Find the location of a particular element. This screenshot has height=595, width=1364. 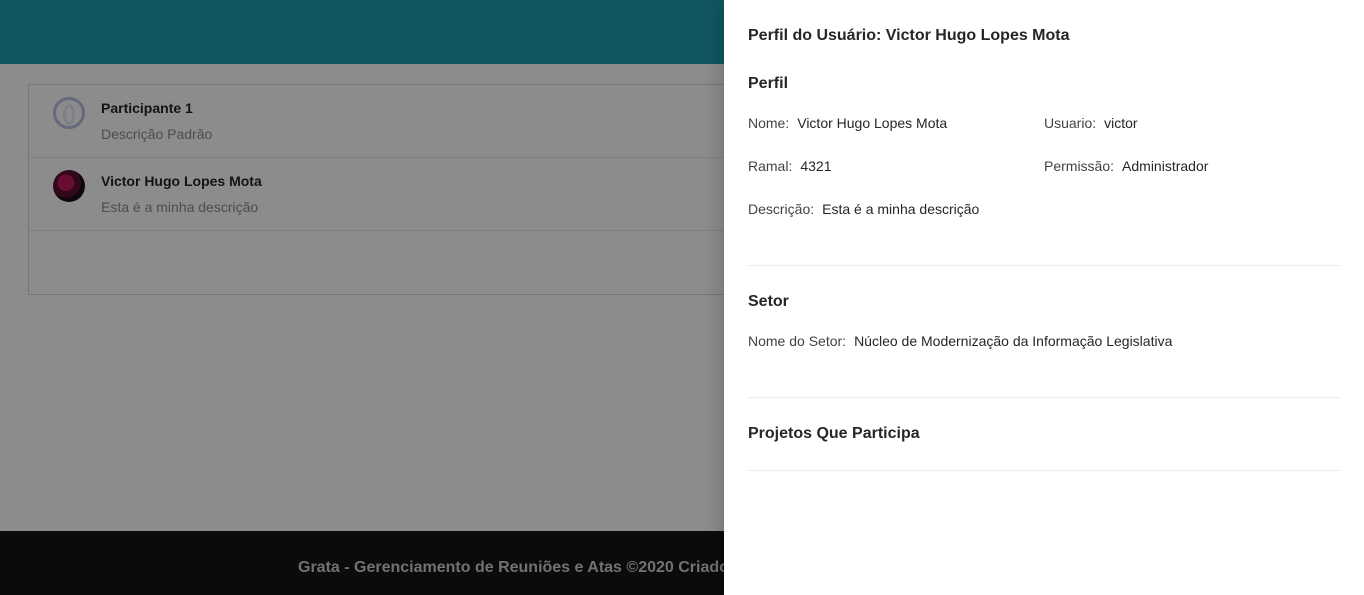

field-nome-label: Nome: is located at coordinates (769, 123).